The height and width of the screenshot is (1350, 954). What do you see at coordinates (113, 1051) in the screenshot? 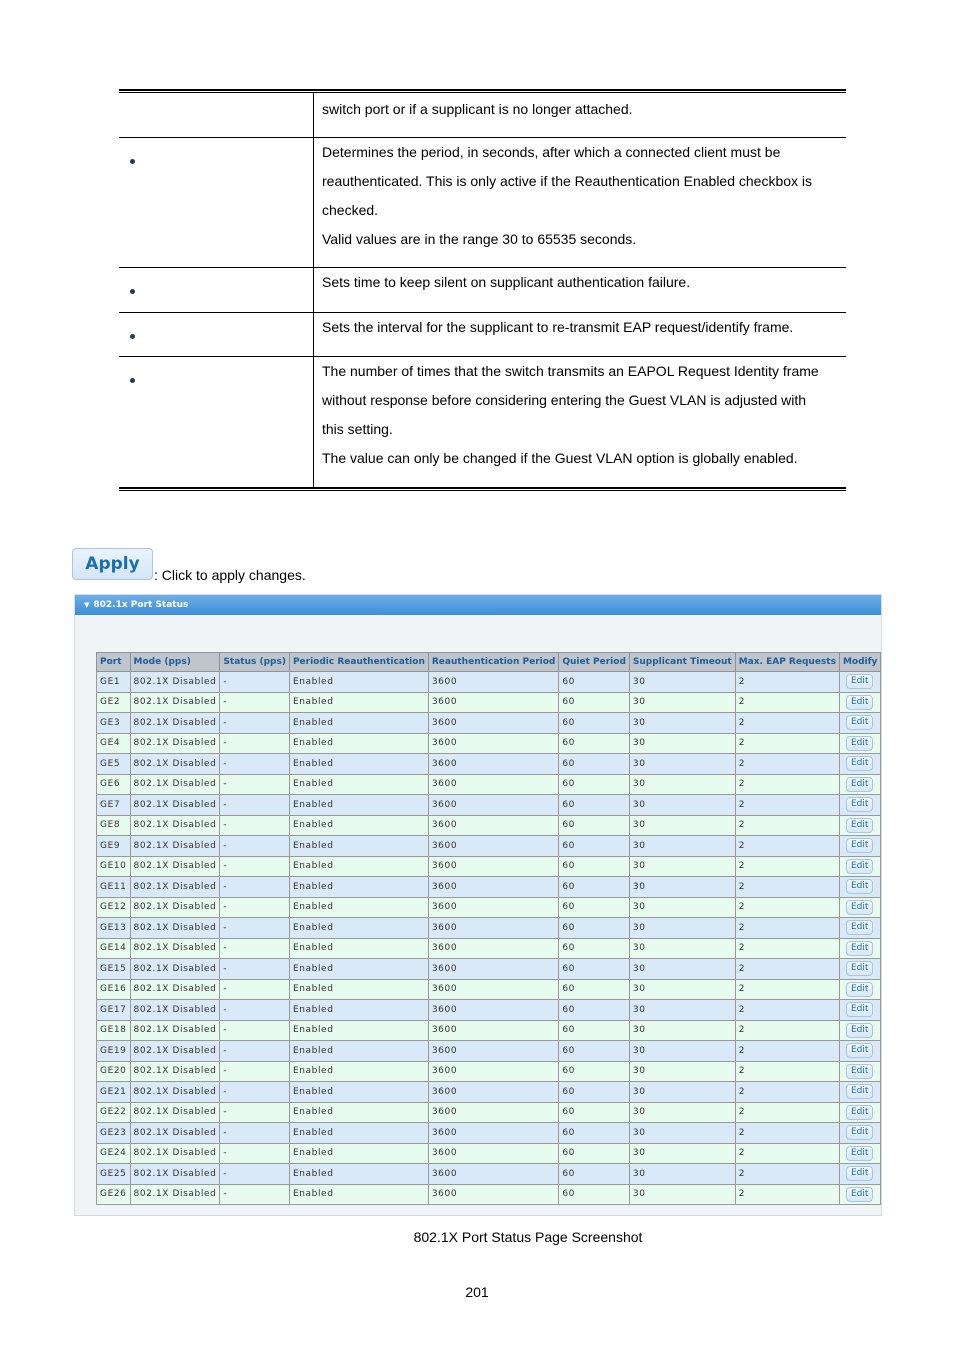
I see `table-cell: GE19` at bounding box center [113, 1051].